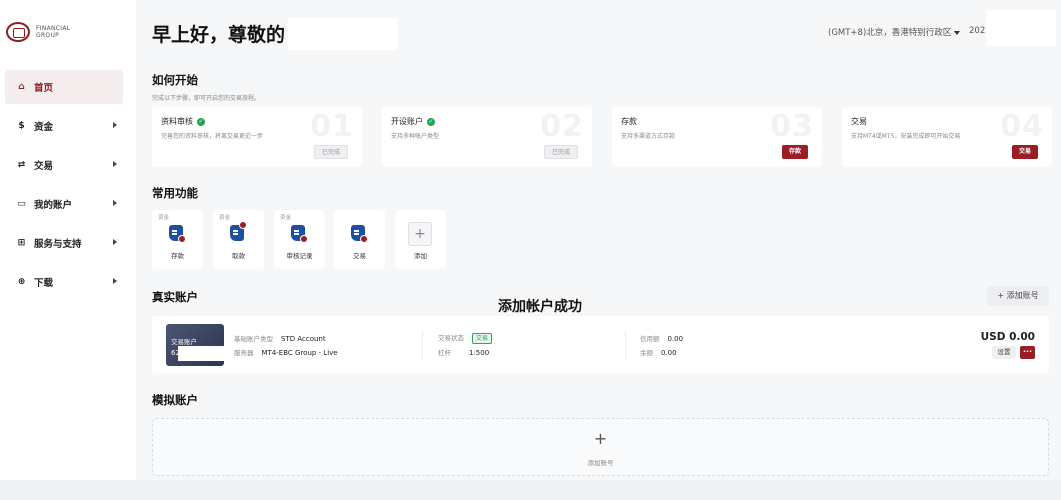 The image size is (1061, 500). I want to click on sidebar-item-home: ⌂ 首页, so click(64, 87).